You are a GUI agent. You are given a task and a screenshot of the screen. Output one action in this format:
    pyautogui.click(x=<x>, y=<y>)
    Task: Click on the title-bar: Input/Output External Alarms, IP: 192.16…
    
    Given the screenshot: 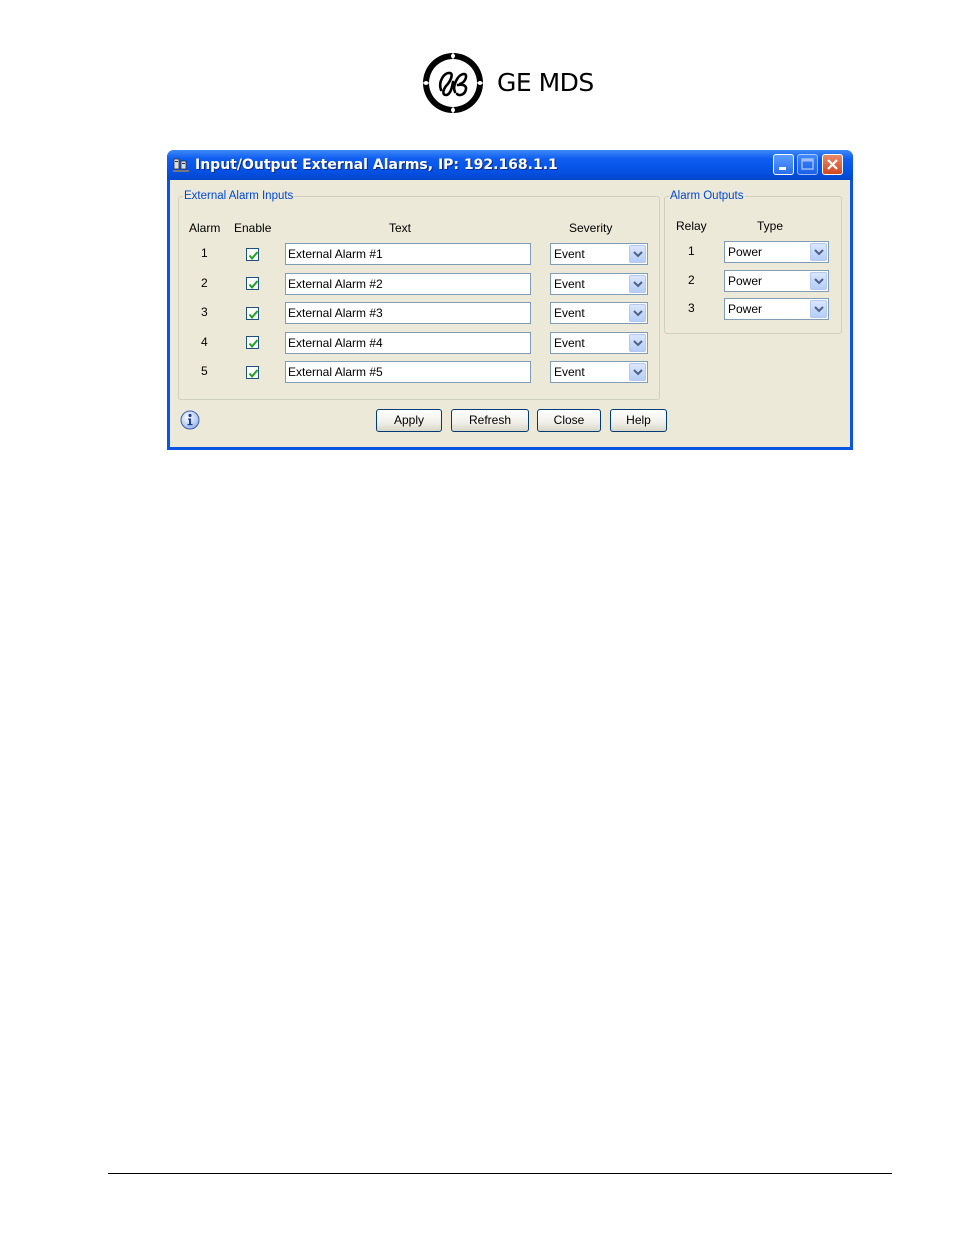 What is the action you would take?
    pyautogui.click(x=510, y=165)
    